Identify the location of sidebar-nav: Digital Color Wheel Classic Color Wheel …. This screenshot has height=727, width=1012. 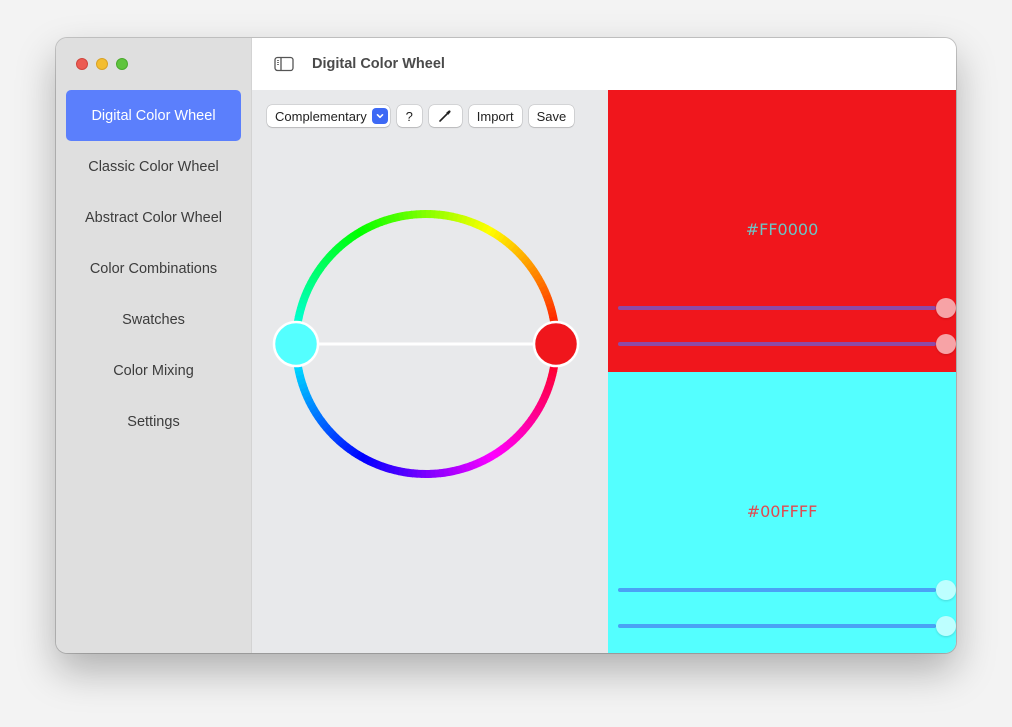
(153, 268).